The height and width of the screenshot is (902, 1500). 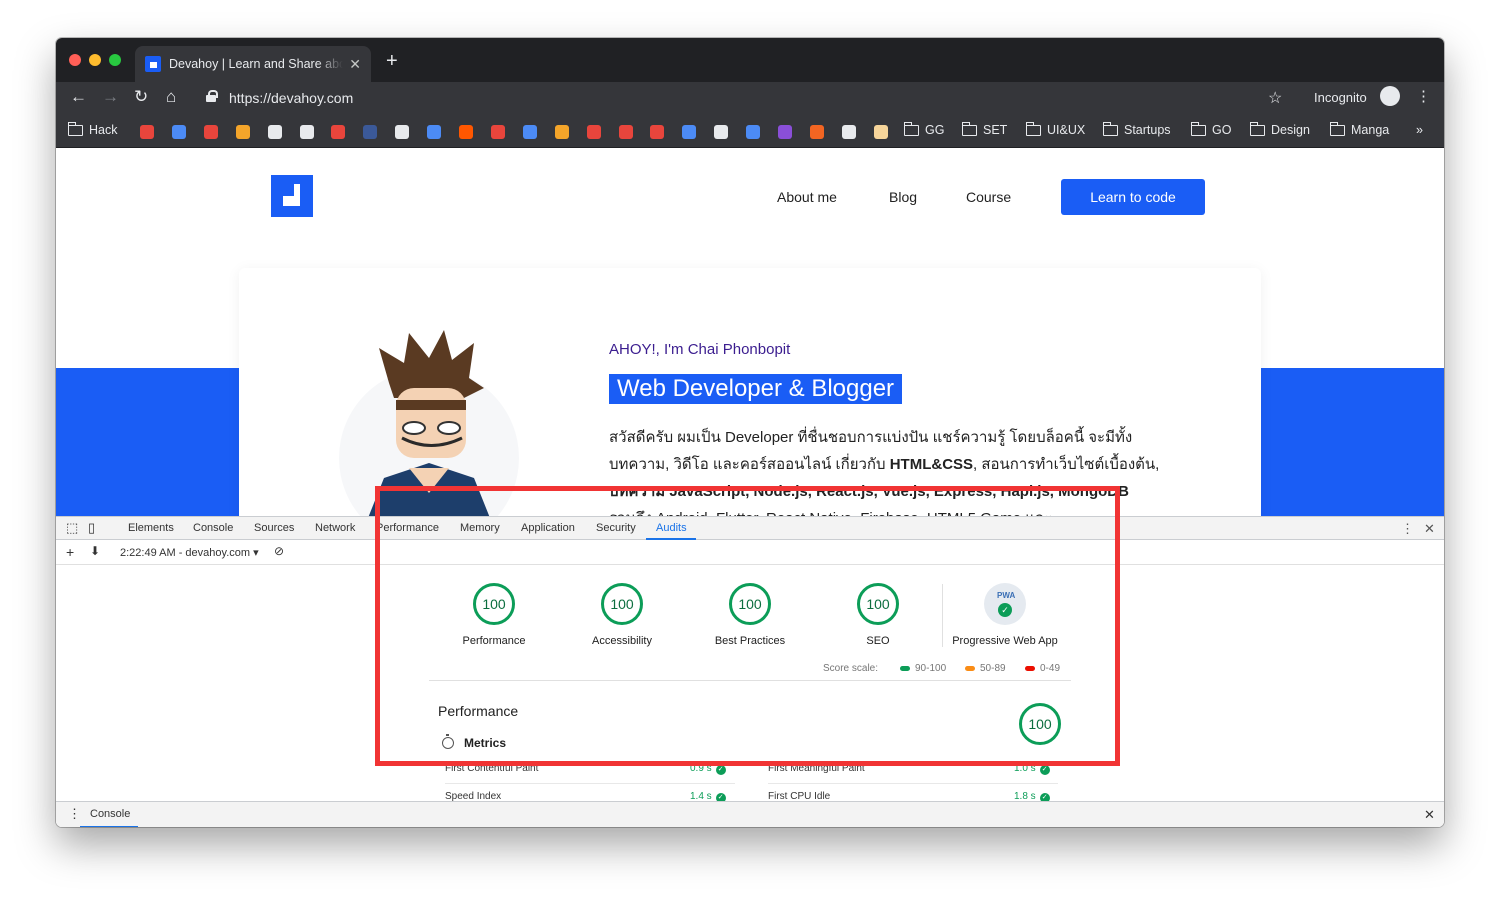 What do you see at coordinates (291, 98) in the screenshot?
I see `url-text: https://devahoy.com` at bounding box center [291, 98].